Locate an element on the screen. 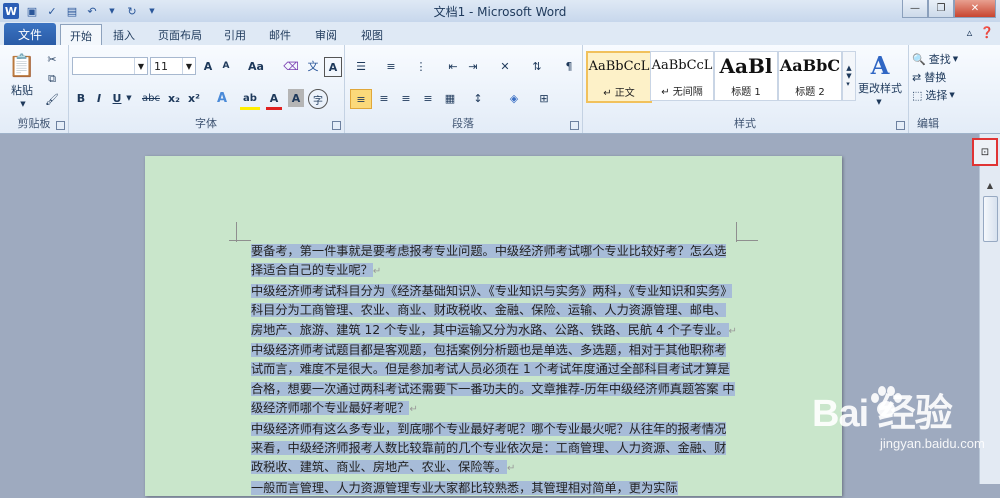  increase-indent-icon: ⇥ is located at coordinates (473, 66).